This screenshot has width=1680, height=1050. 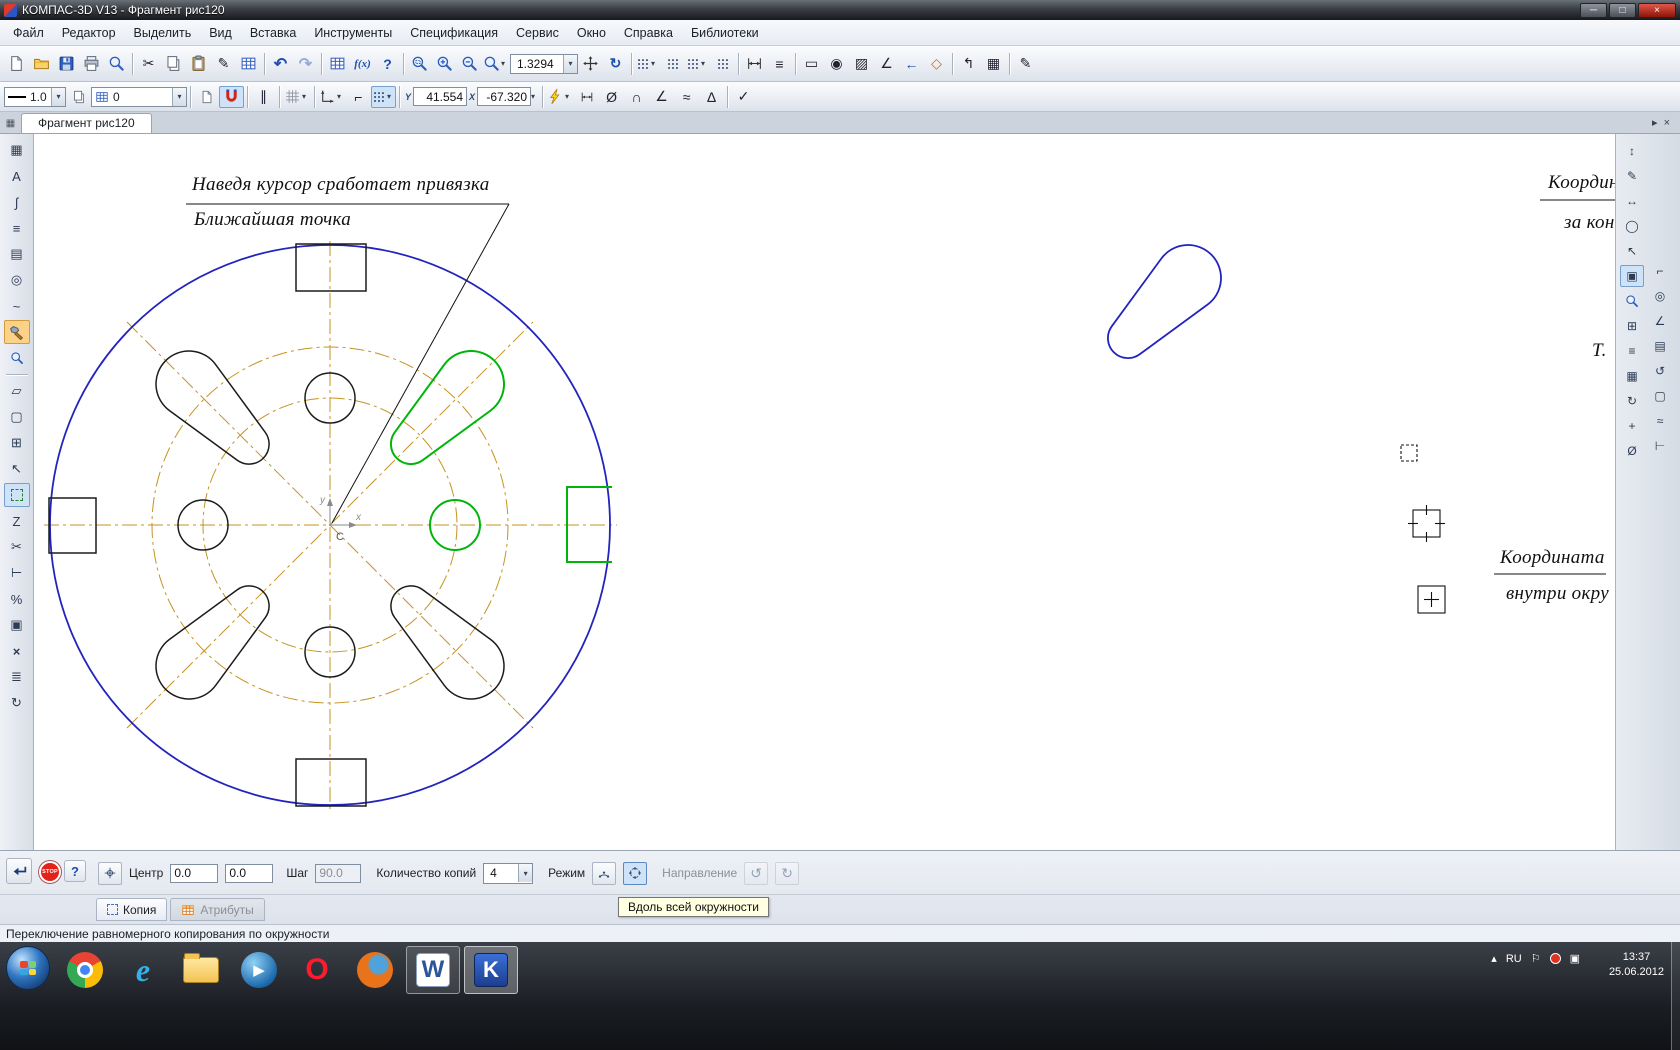 What do you see at coordinates (1660, 371) in the screenshot?
I see `right-tool-icon-17: ↺` at bounding box center [1660, 371].